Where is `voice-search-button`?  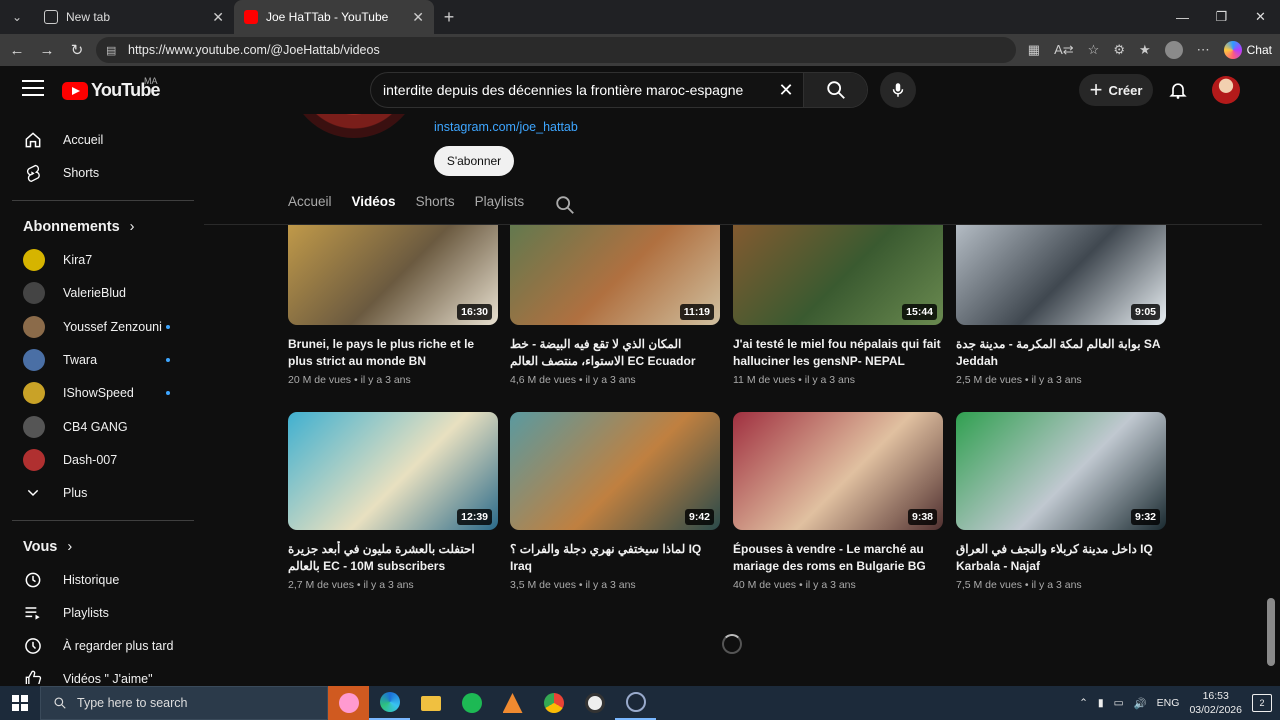
voice-search-button is located at coordinates (898, 90).